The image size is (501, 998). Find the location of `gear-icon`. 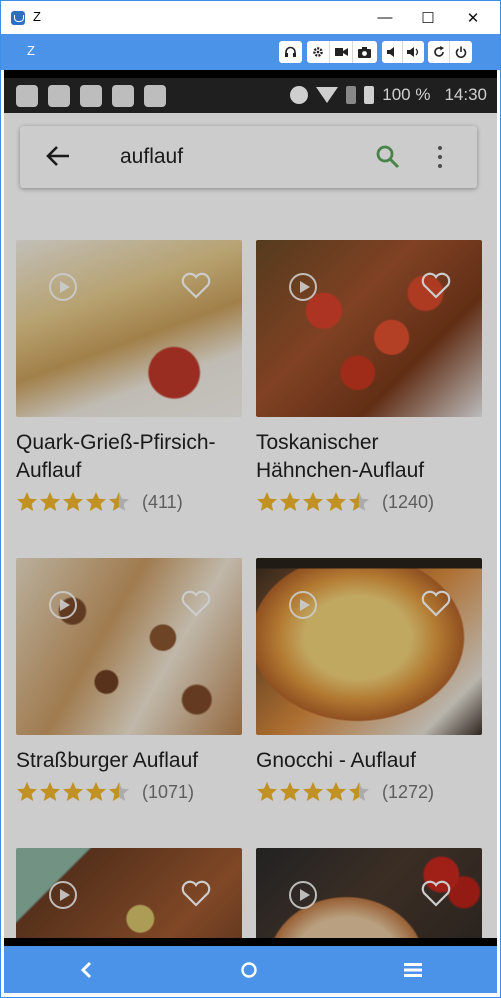

gear-icon is located at coordinates (318, 52).